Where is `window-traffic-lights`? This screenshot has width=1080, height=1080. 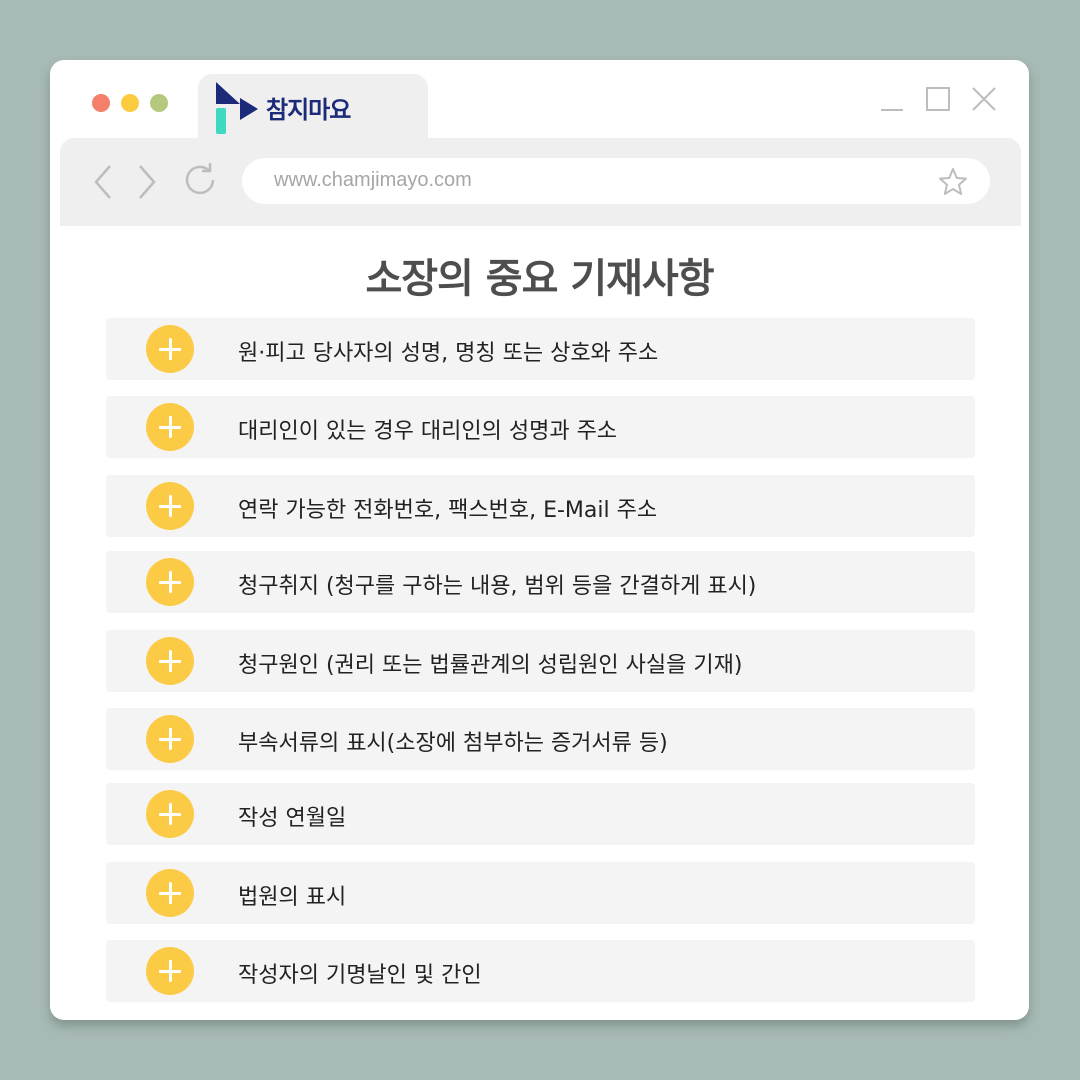 window-traffic-lights is located at coordinates (130, 103).